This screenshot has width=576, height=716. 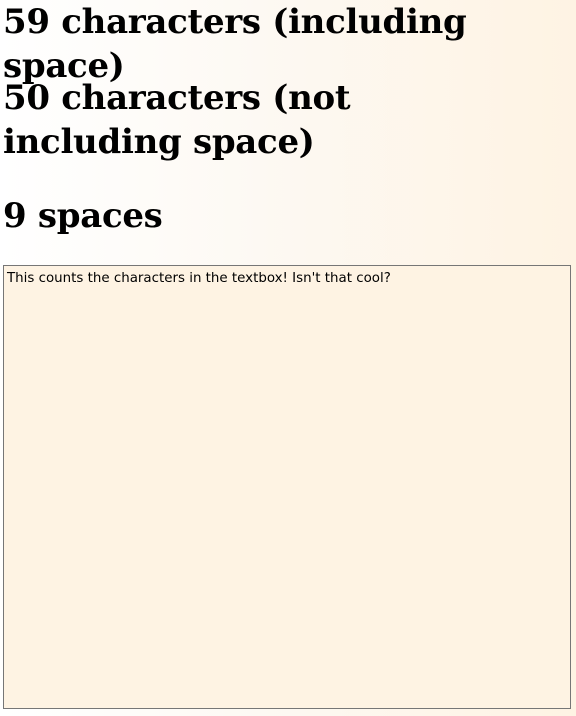 I want to click on spaces-count: 9 spaces, so click(x=83, y=216).